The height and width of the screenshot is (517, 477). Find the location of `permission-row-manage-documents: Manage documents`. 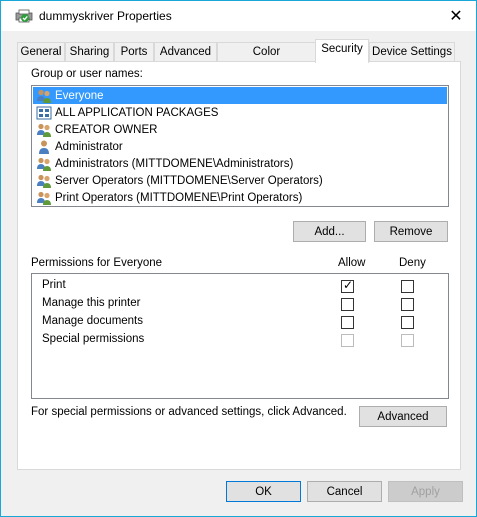

permission-row-manage-documents: Manage documents is located at coordinates (242, 322).